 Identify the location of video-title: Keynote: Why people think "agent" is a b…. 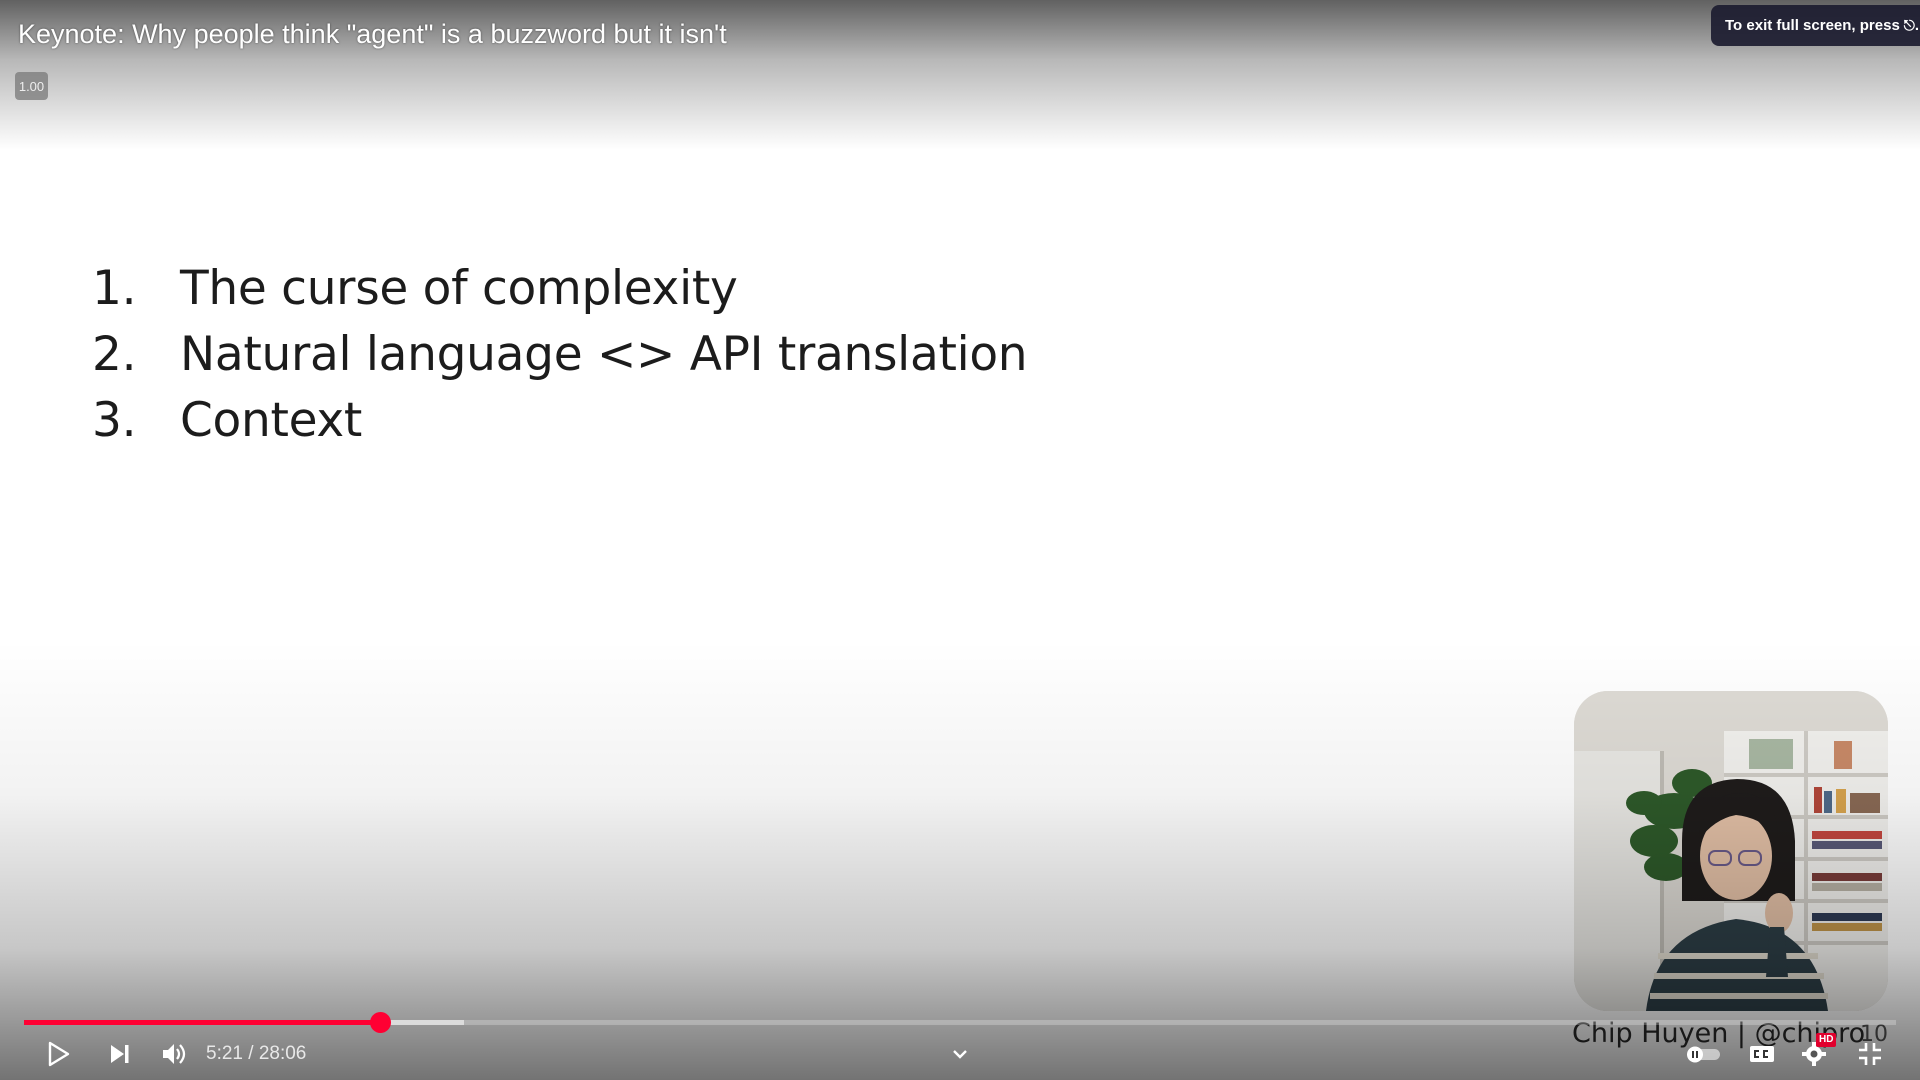
(372, 34).